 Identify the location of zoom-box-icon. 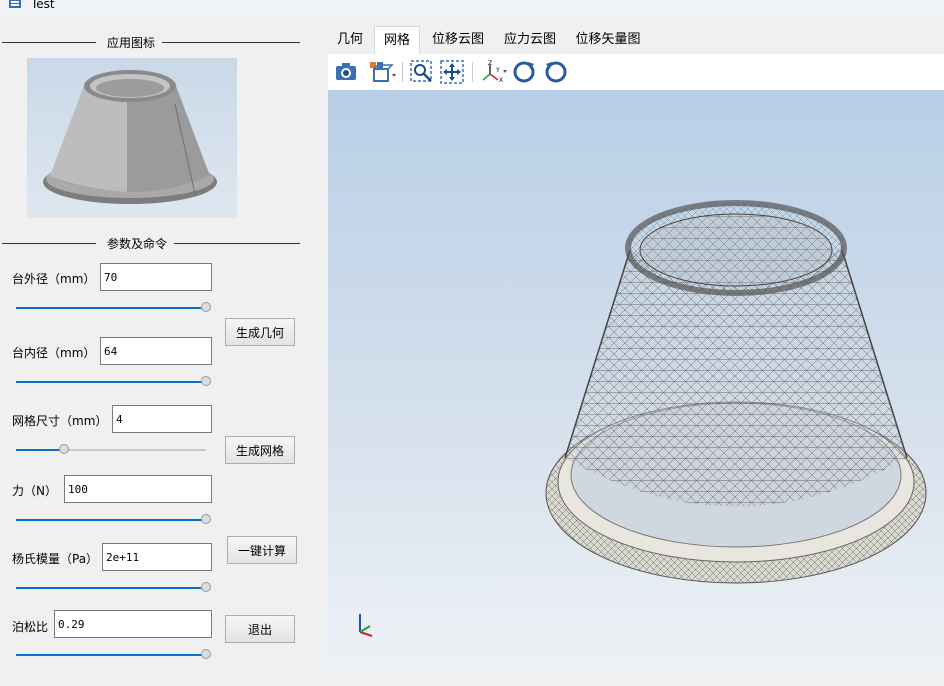
(422, 72).